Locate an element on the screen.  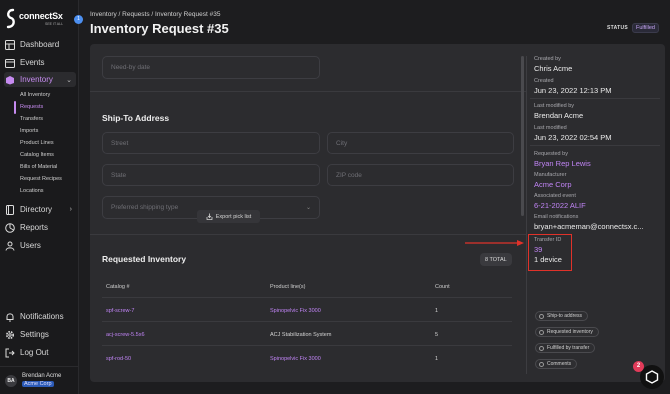
requested-by-link: Bryan Rep Lewis is located at coordinates (562, 163).